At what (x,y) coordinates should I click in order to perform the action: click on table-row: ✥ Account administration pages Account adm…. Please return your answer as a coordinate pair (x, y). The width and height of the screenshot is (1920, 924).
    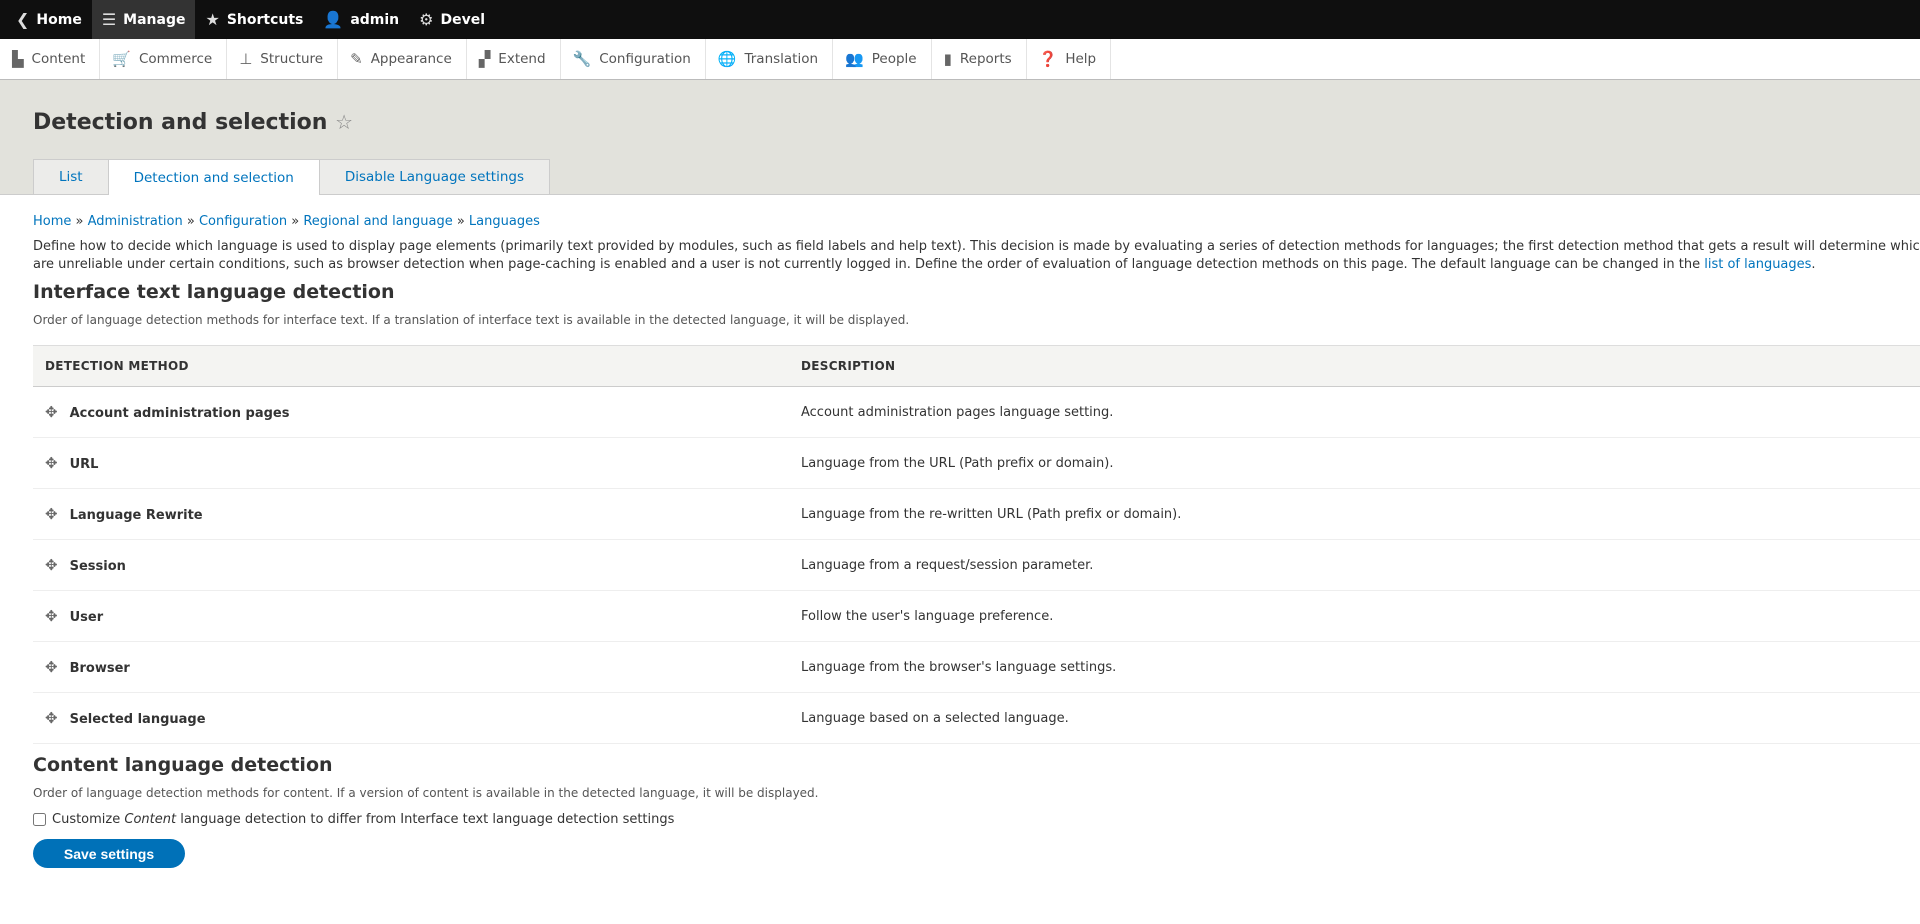
    Looking at the image, I should click on (976, 412).